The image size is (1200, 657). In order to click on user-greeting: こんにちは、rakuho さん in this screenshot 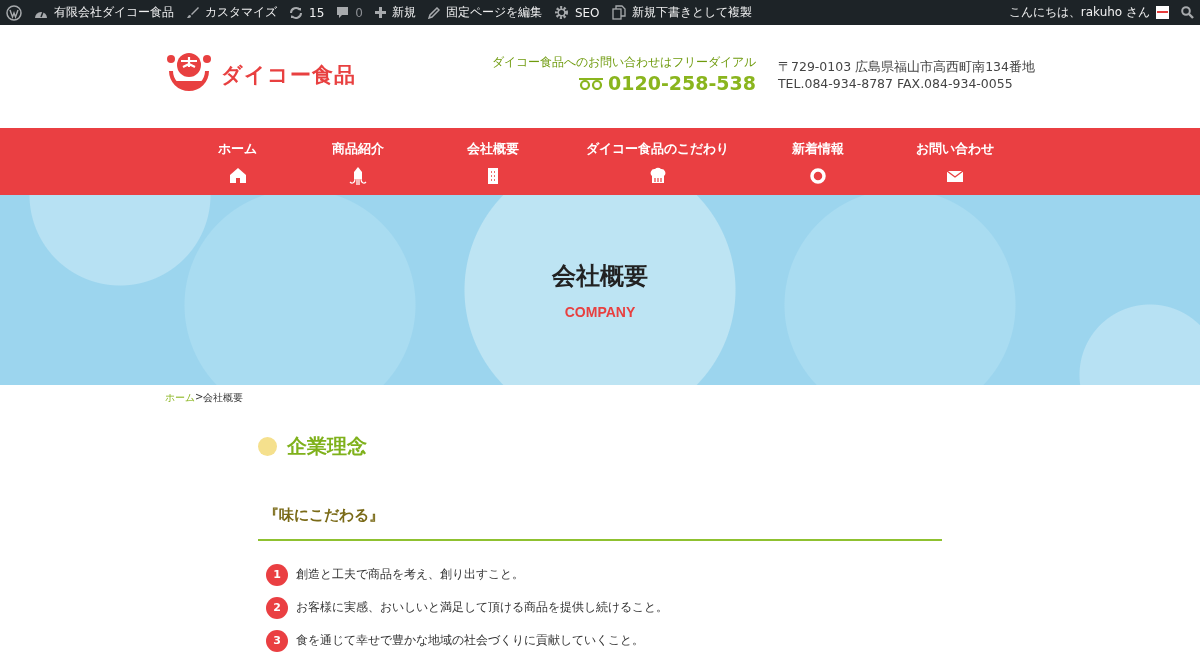, I will do `click(1088, 12)`.